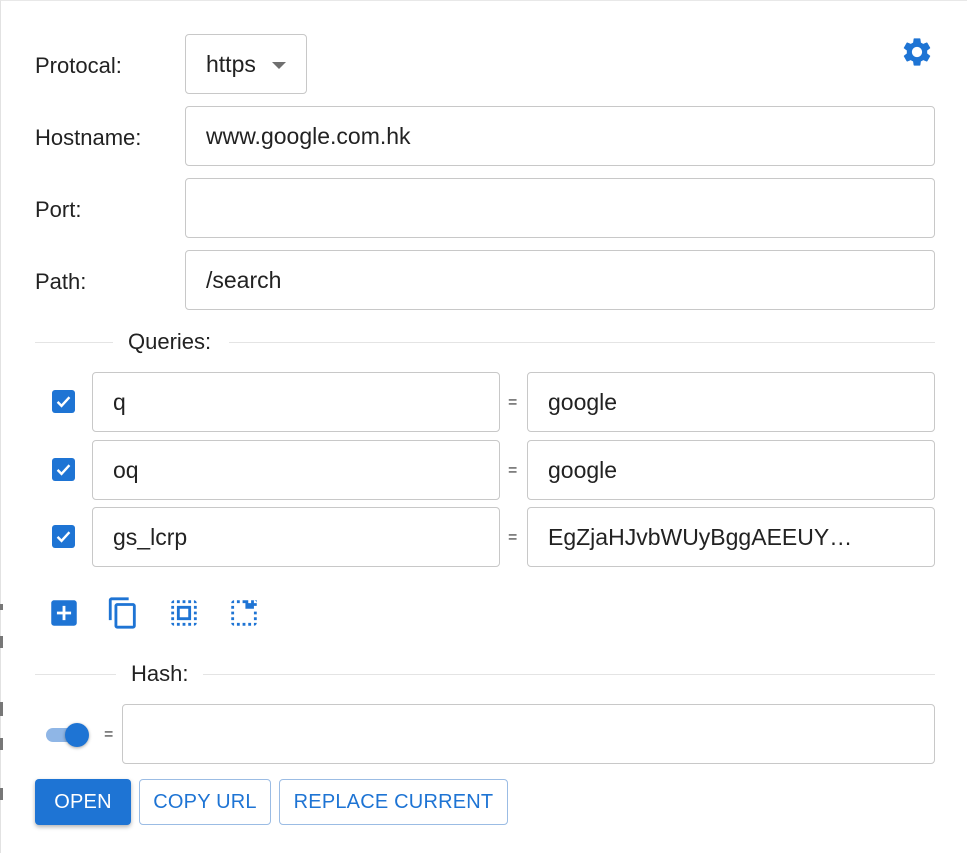 The height and width of the screenshot is (853, 967). What do you see at coordinates (205, 802) in the screenshot?
I see `copy-url-button: COPY URL` at bounding box center [205, 802].